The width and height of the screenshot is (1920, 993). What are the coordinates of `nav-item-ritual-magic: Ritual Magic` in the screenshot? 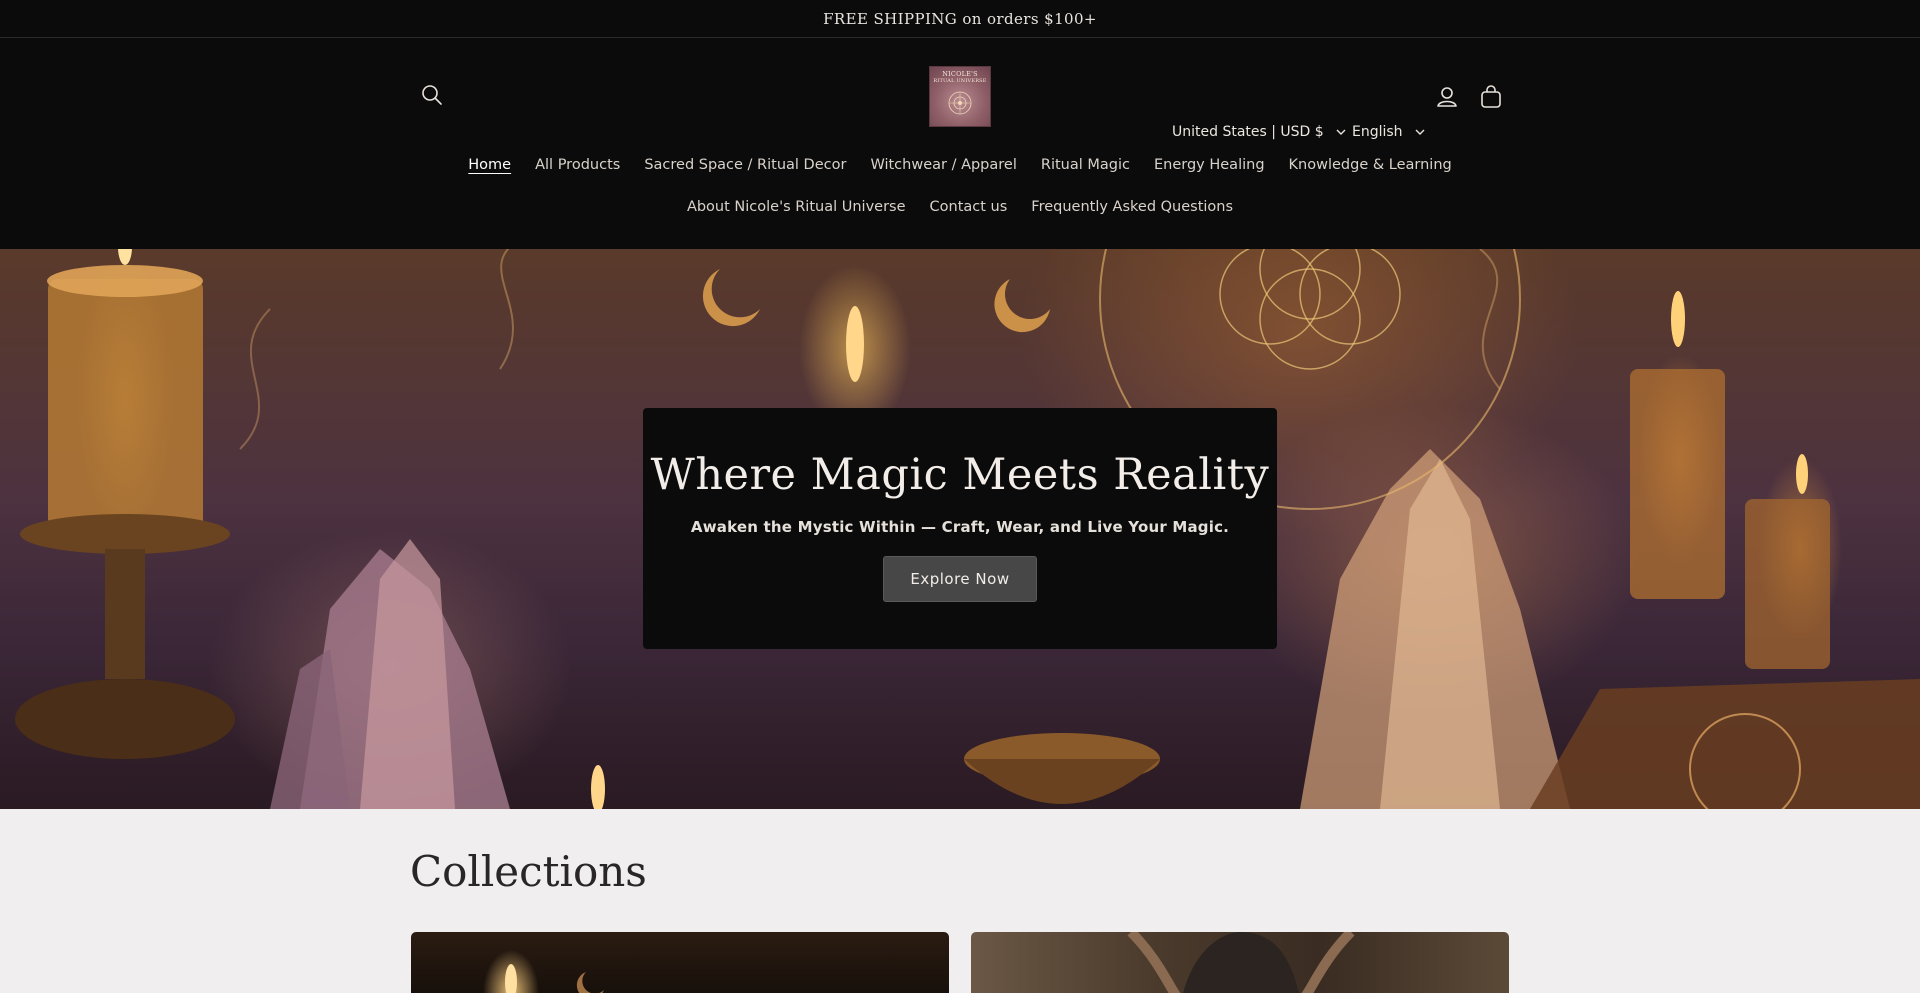 It's located at (1085, 165).